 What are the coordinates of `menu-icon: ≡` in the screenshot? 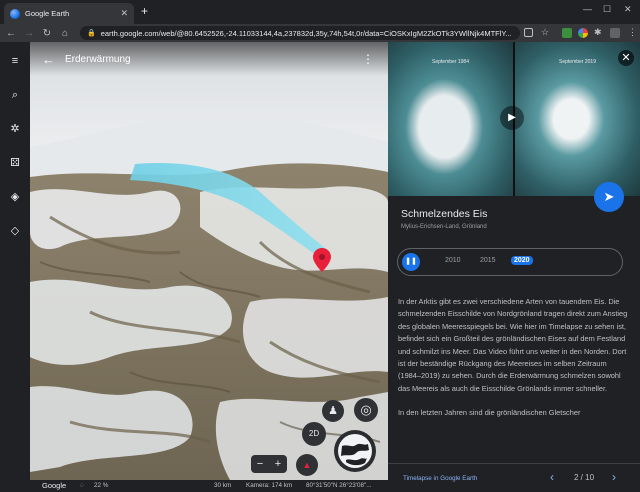 It's located at (15, 61).